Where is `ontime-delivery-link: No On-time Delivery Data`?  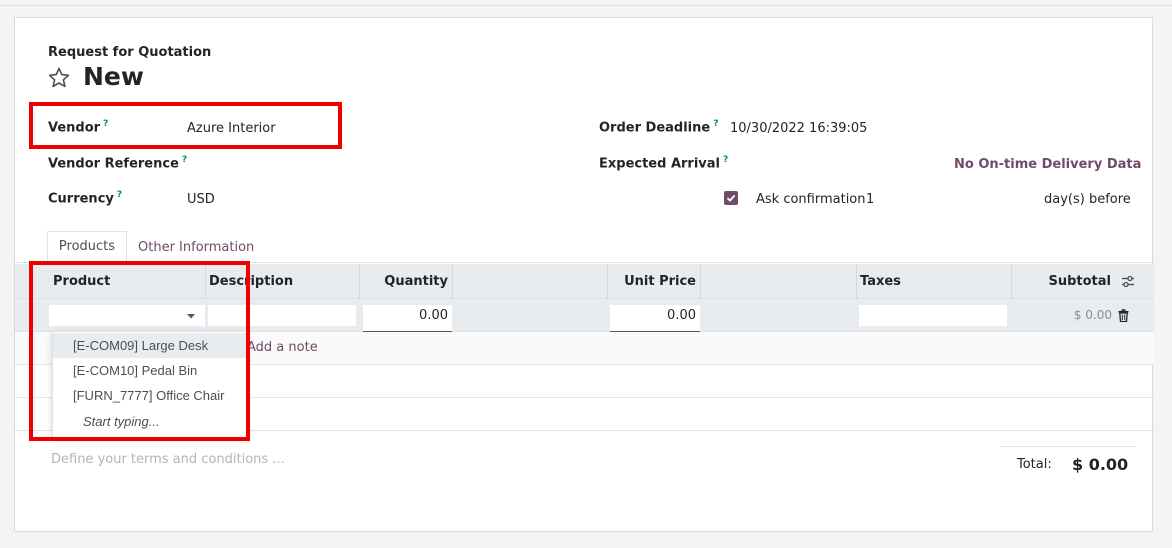
ontime-delivery-link: No On-time Delivery Data is located at coordinates (1047, 164).